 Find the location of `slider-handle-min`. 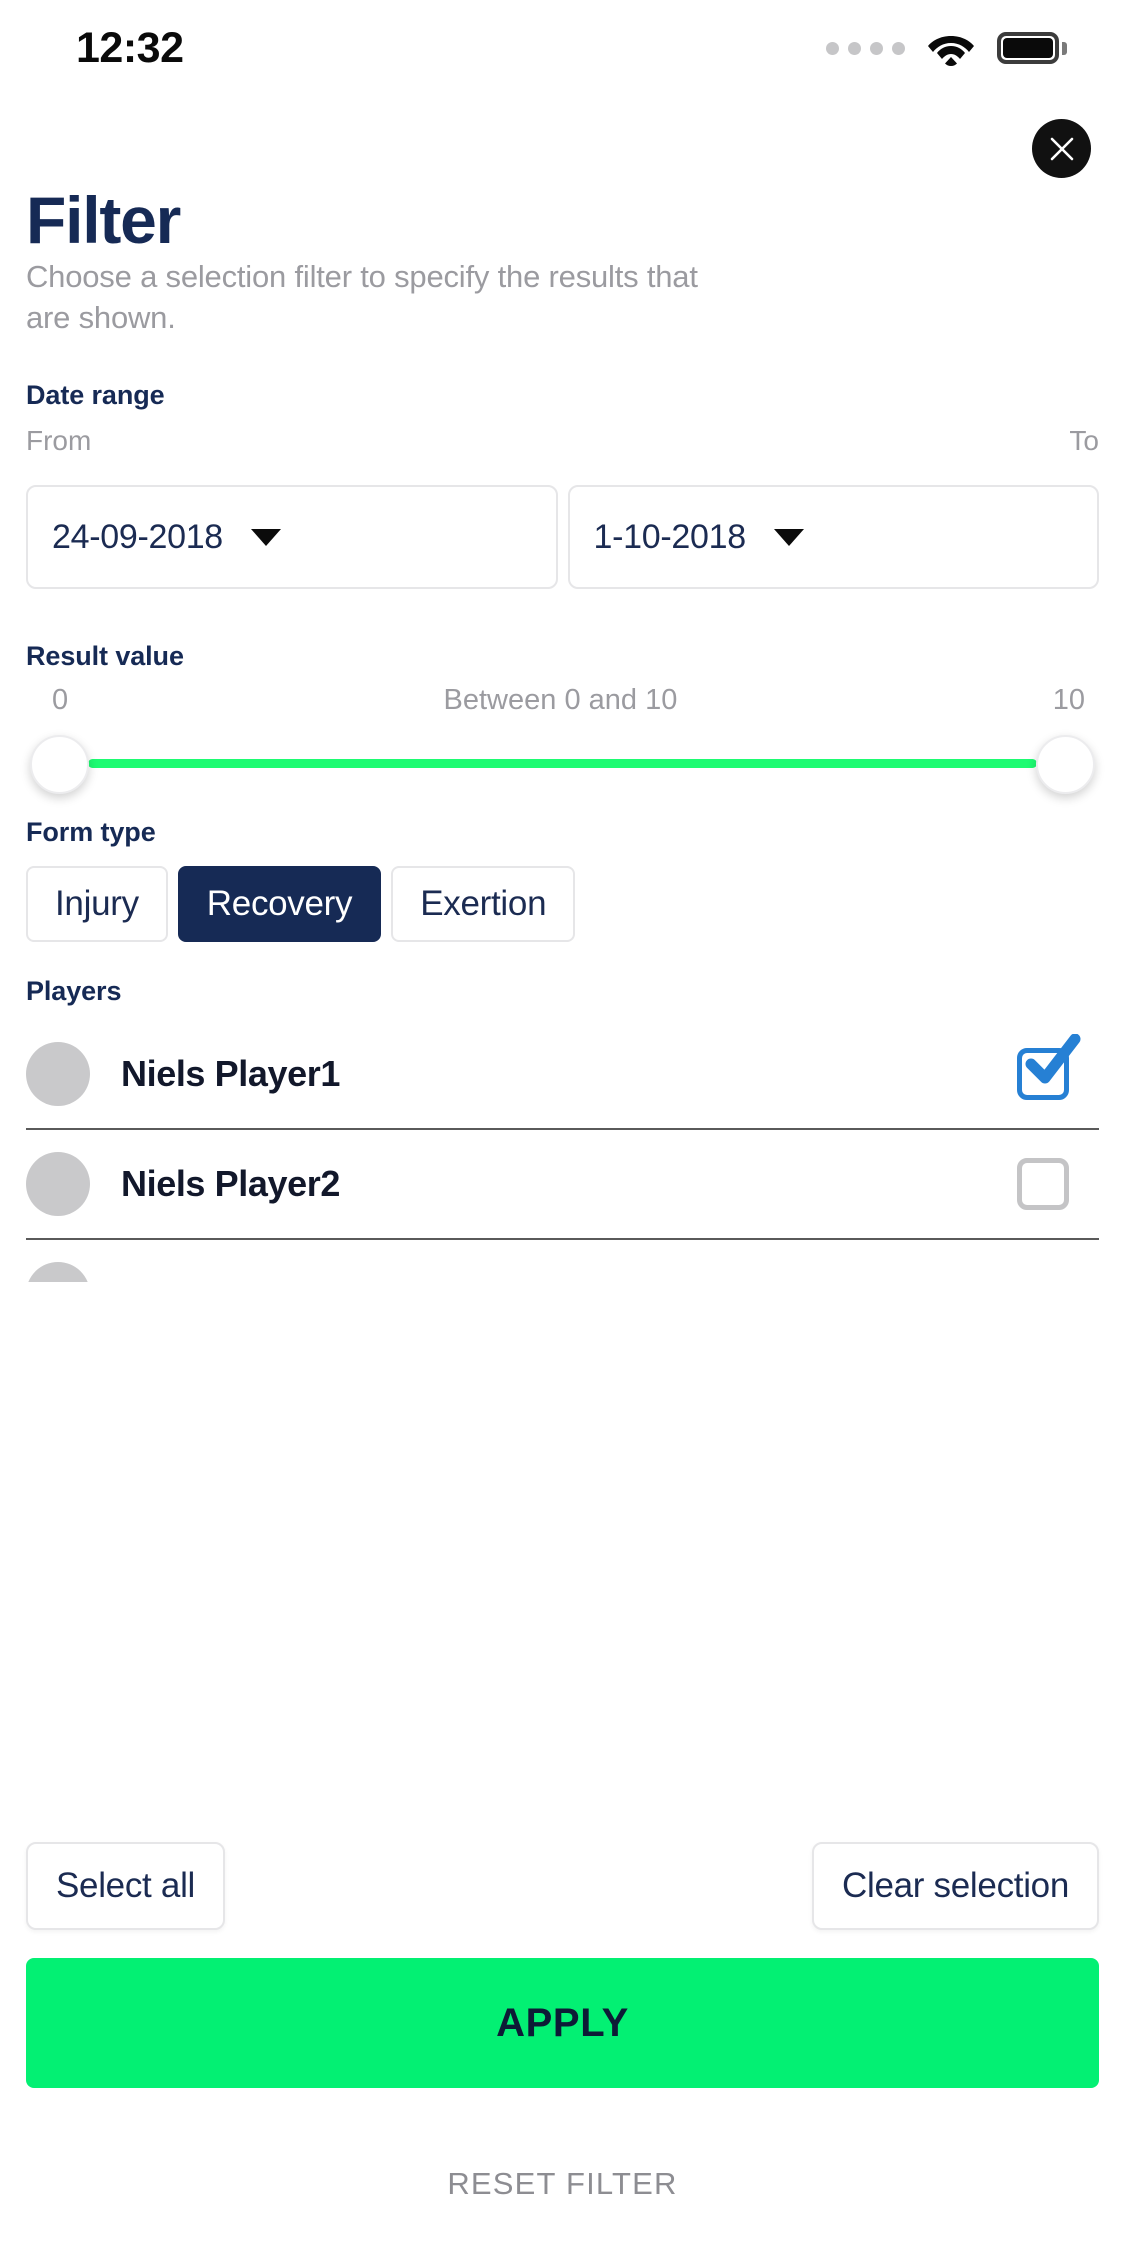

slider-handle-min is located at coordinates (59, 764).